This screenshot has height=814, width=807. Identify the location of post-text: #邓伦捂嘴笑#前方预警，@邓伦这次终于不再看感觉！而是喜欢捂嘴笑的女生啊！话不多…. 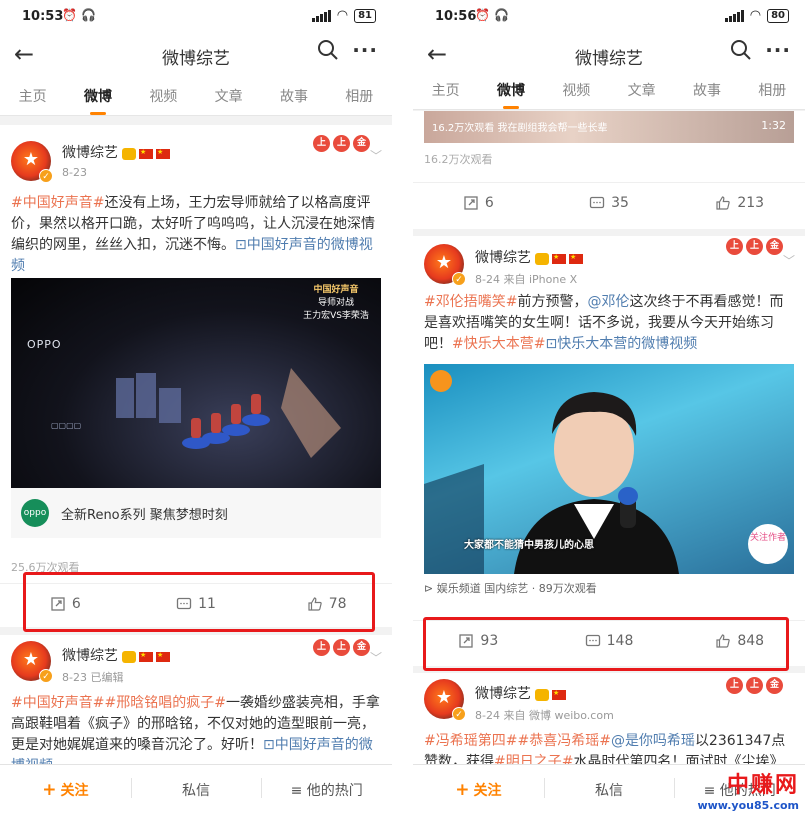
(604, 323).